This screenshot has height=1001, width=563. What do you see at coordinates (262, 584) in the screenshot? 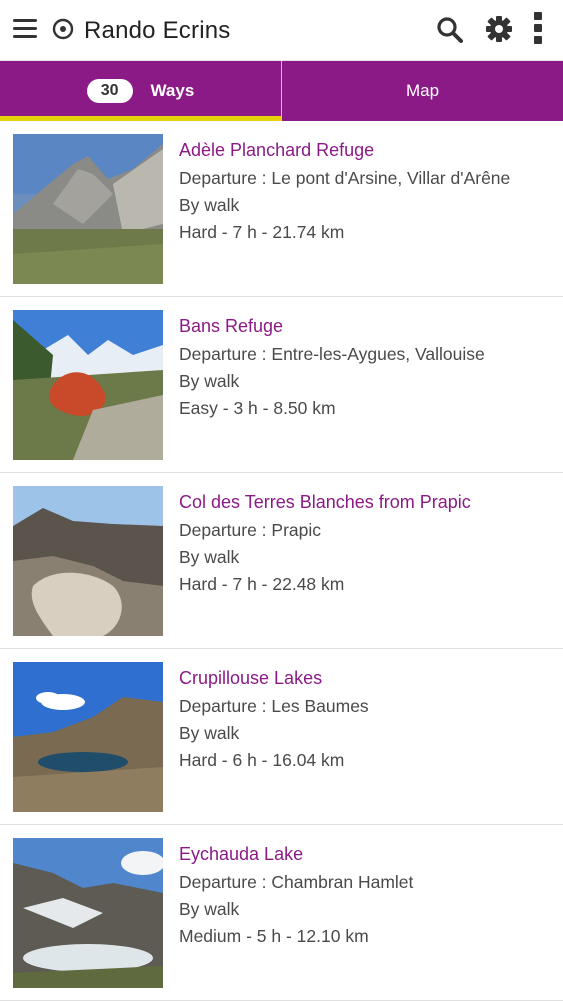
I see `trek-summary: Hard - 7 h - 22.48 km` at bounding box center [262, 584].